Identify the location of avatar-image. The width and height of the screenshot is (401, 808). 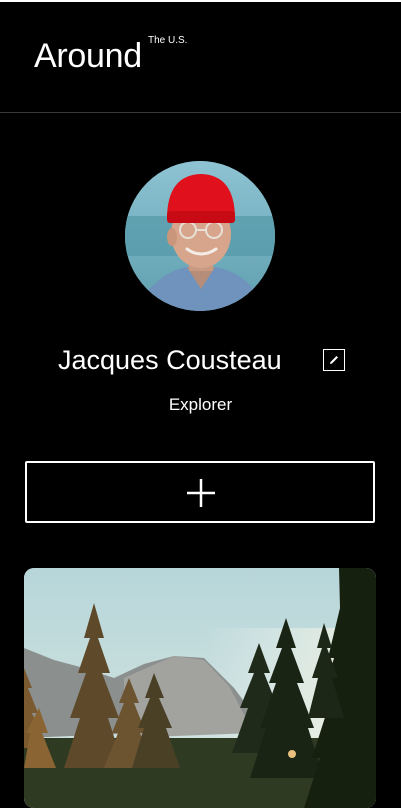
(200, 236).